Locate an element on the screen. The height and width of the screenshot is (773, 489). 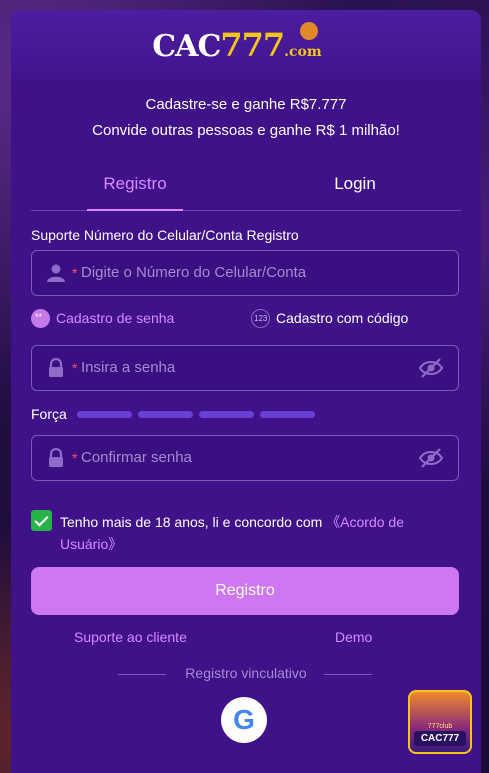
mode-code-option: Cadastro com código is located at coordinates (330, 319).